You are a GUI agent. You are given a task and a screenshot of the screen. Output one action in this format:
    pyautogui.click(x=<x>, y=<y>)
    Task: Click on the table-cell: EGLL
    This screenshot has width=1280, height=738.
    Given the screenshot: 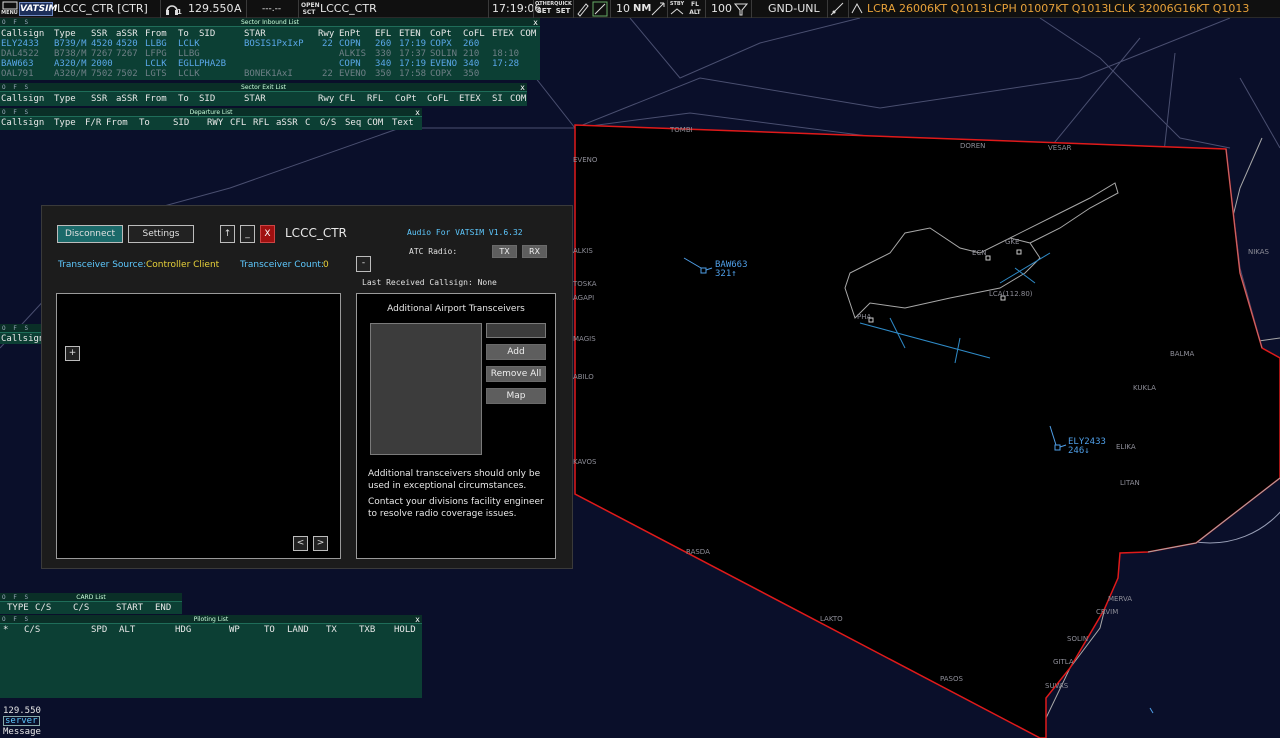 What is the action you would take?
    pyautogui.click(x=189, y=64)
    